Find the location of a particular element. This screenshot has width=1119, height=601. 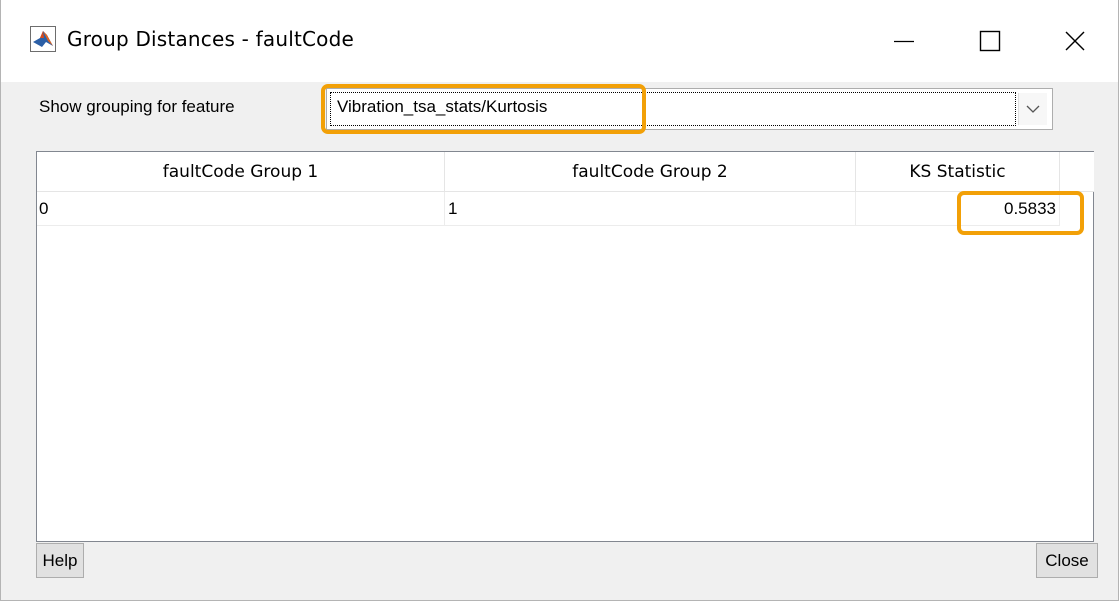

table-cell-ks-statistic: 0.5833 is located at coordinates (958, 209).